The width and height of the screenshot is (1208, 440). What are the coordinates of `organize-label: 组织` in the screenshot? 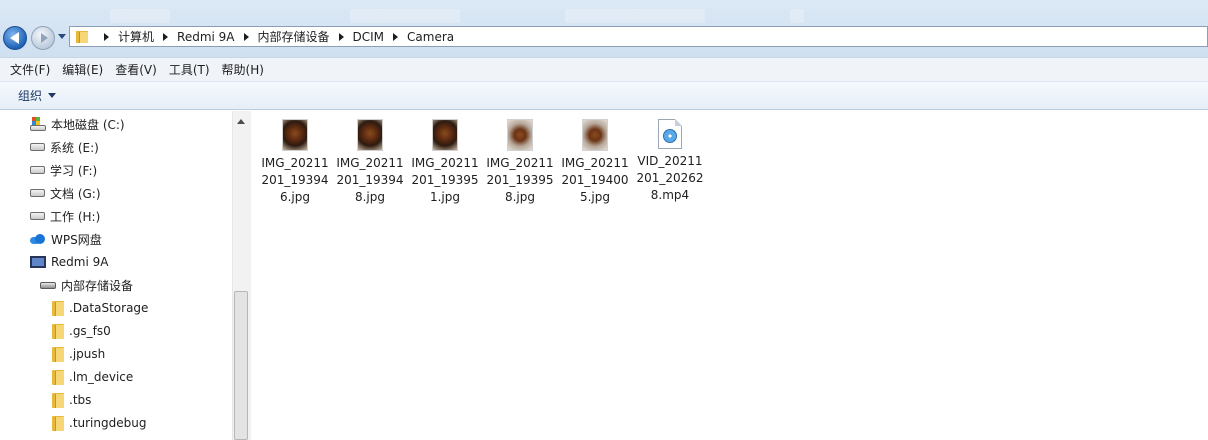 It's located at (30, 96).